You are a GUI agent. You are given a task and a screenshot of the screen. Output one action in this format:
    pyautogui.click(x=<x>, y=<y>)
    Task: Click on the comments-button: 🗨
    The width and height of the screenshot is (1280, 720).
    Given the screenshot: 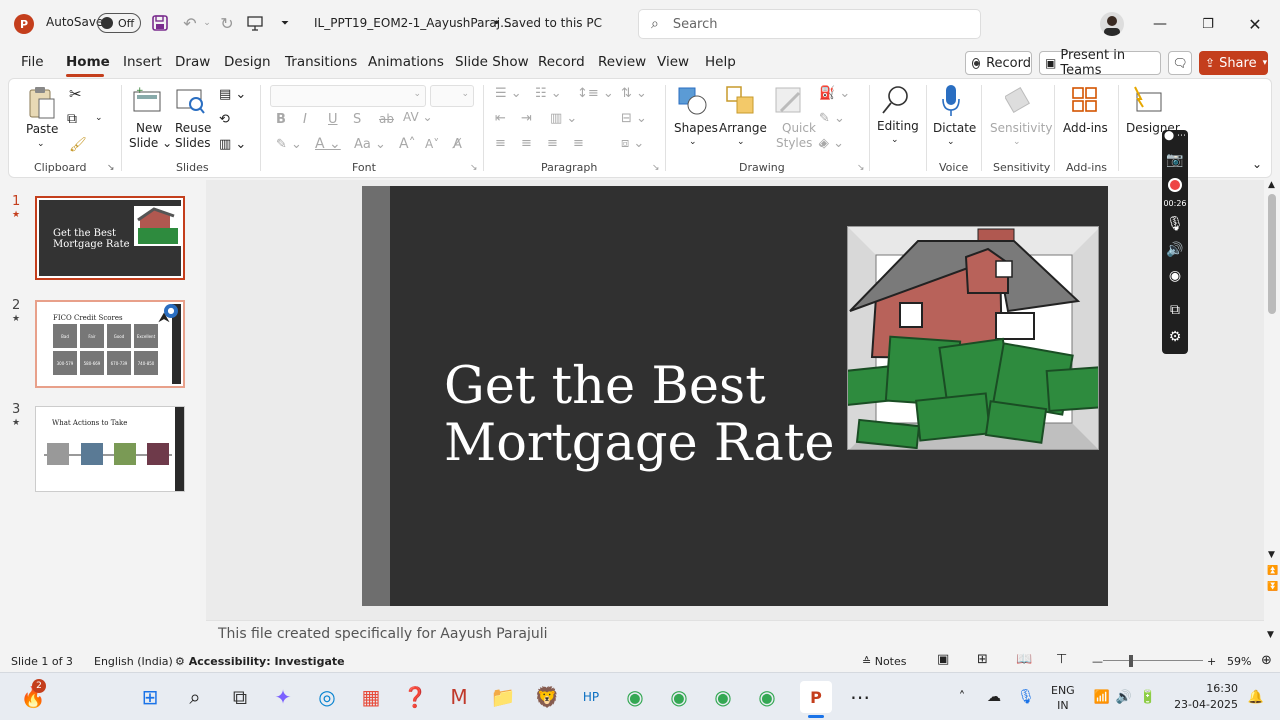 What is the action you would take?
    pyautogui.click(x=1180, y=63)
    